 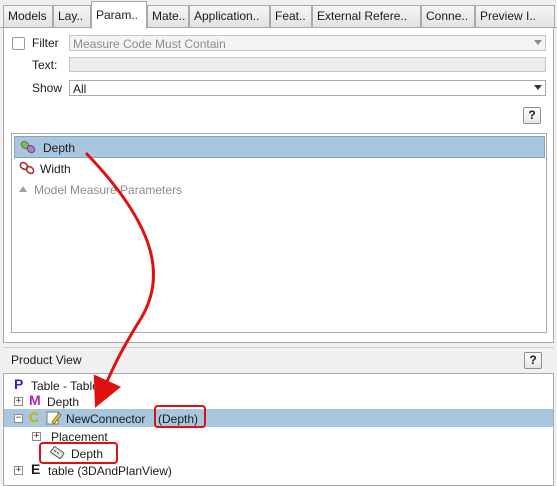 I want to click on tab-features: Feat.., so click(x=291, y=16).